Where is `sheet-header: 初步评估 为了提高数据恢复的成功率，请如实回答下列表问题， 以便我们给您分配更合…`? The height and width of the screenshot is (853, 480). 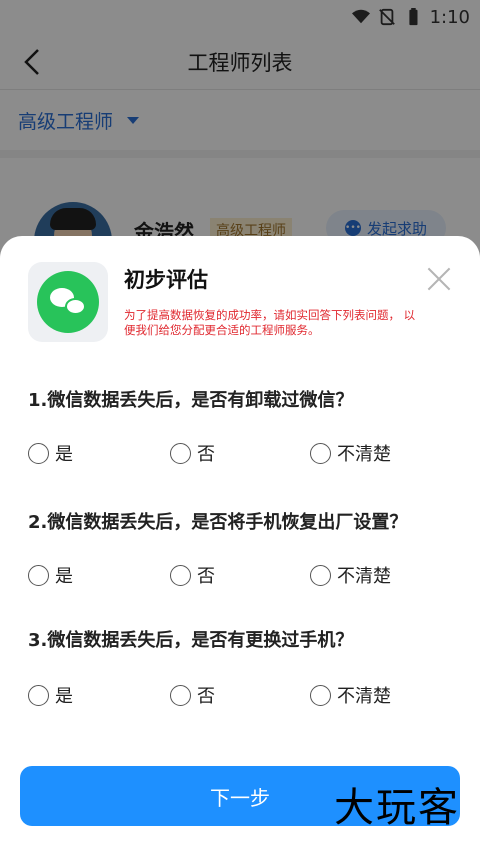
sheet-header: 初步评估 为了提高数据恢复的成功率，请如实回答下列表问题， 以便我们给您分配更合… is located at coordinates (240, 294).